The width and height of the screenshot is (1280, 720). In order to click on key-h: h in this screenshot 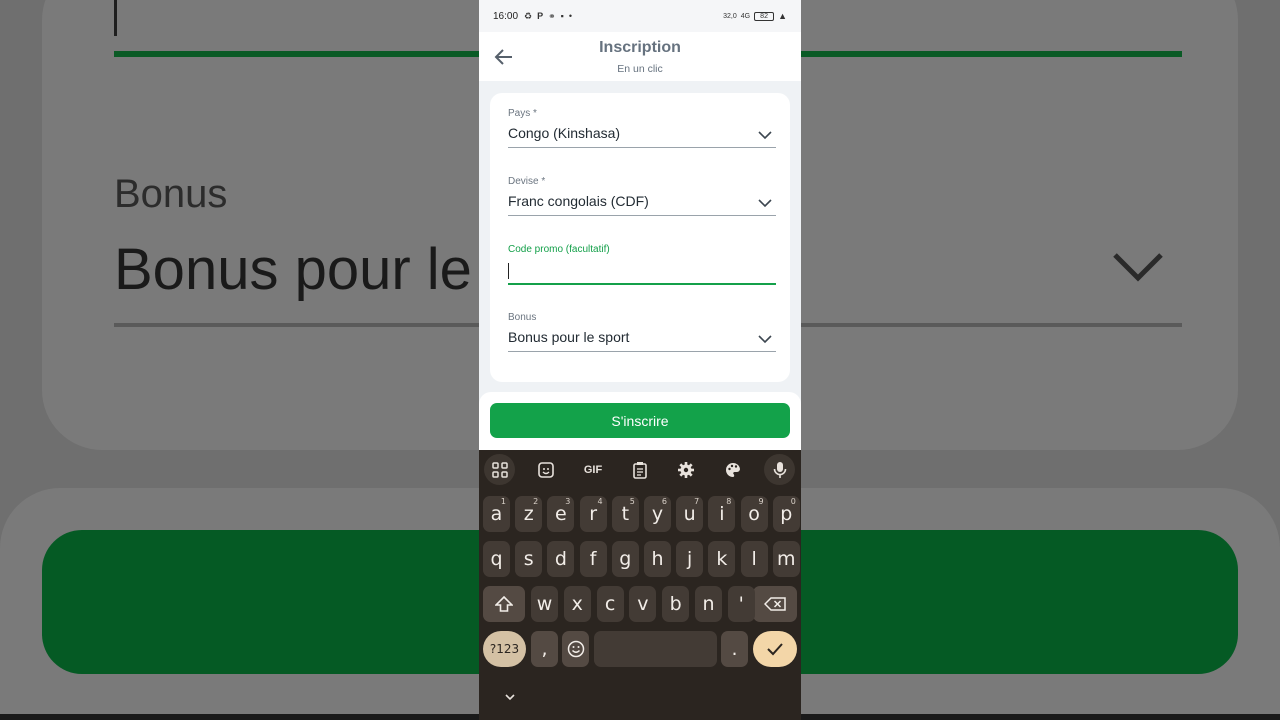, I will do `click(657, 559)`.